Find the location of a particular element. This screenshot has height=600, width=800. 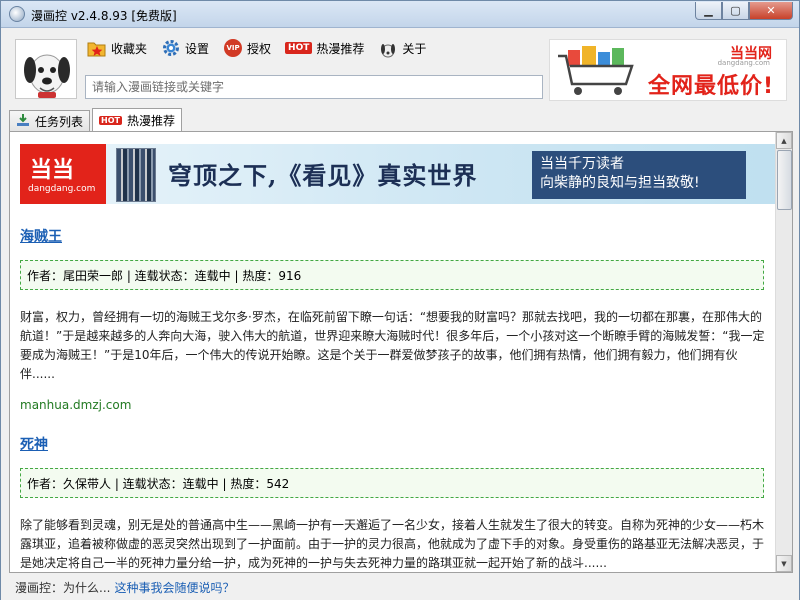

banner-tagline-1: 当当千万读者 is located at coordinates (582, 164).